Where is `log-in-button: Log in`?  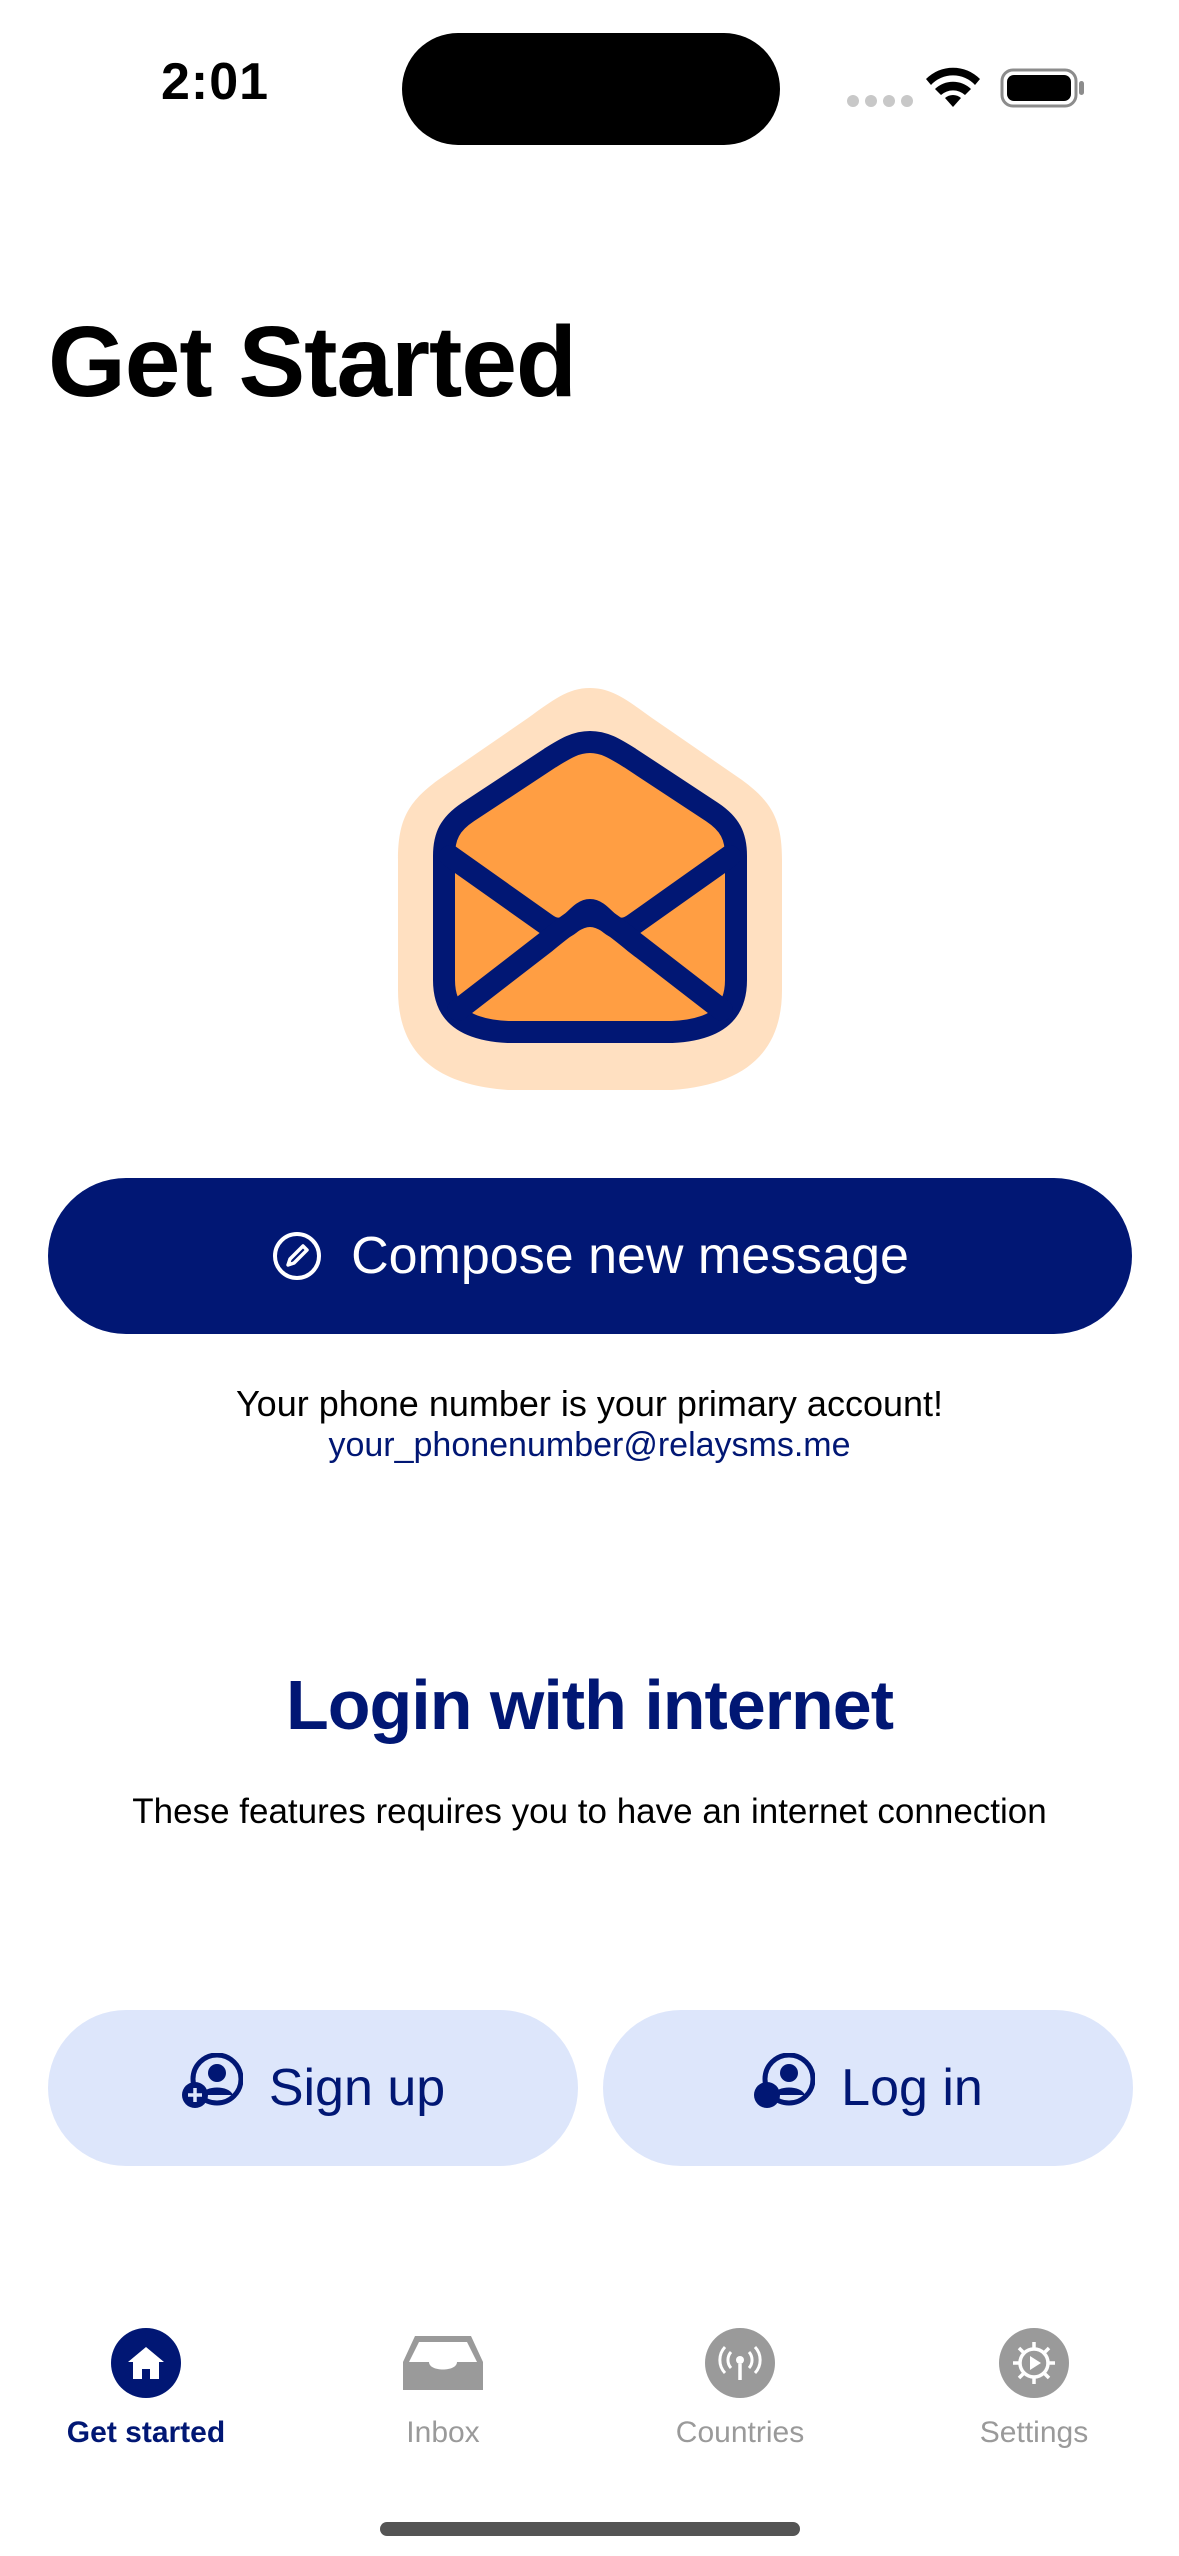
log-in-button: Log in is located at coordinates (868, 2088).